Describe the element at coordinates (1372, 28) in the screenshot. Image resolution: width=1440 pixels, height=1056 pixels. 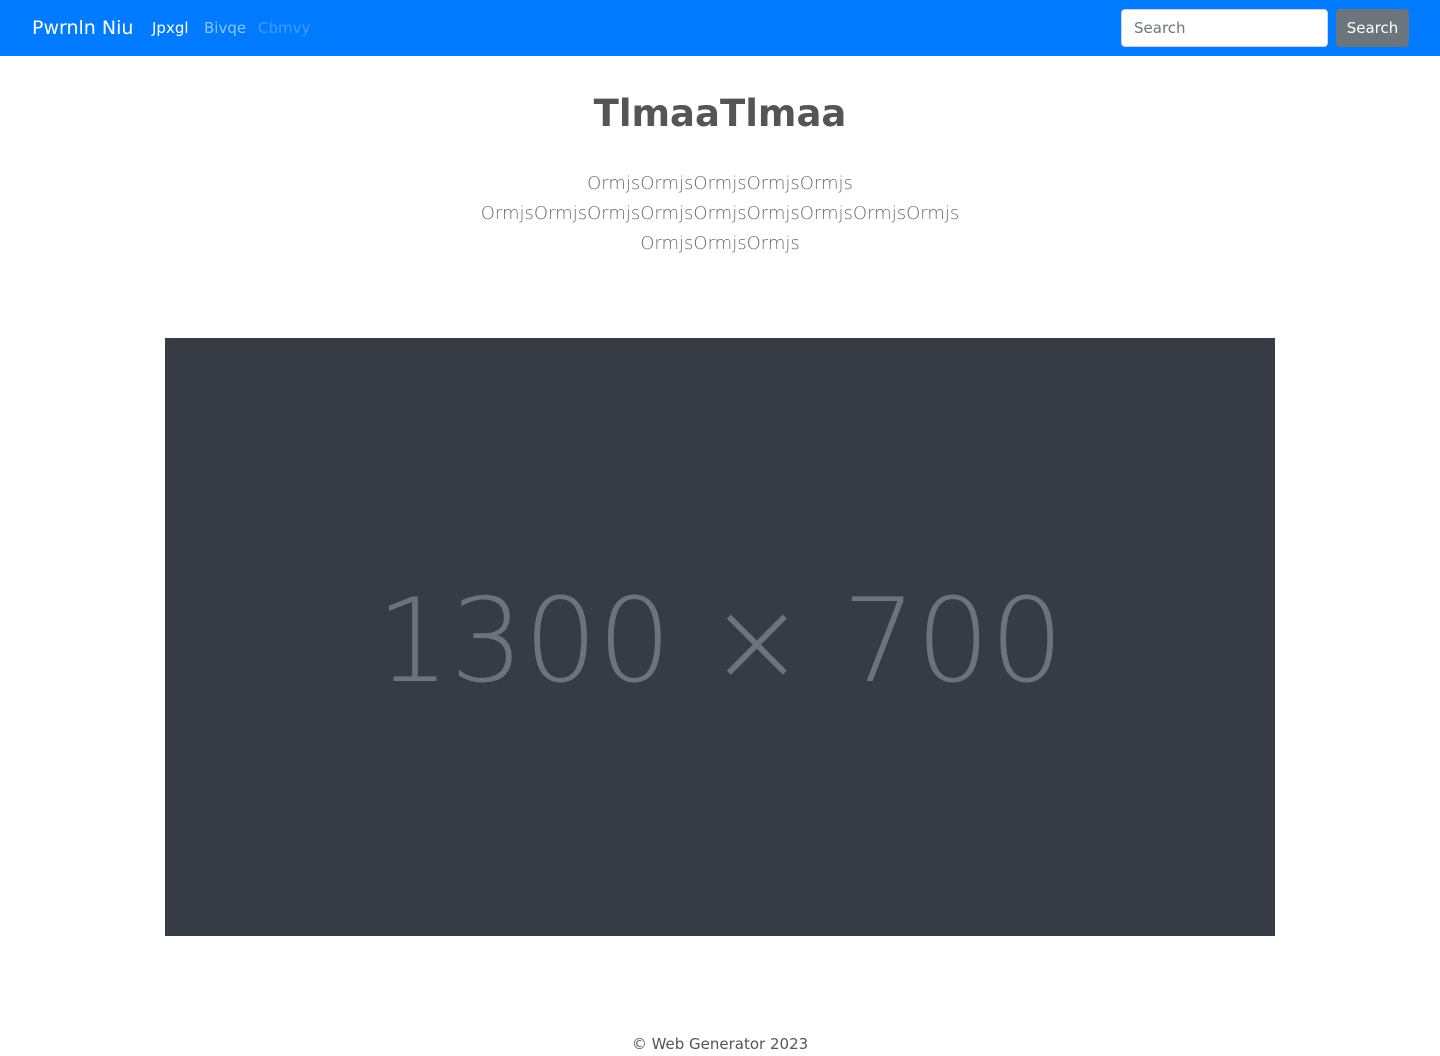
I see `search-button: Search` at that location.